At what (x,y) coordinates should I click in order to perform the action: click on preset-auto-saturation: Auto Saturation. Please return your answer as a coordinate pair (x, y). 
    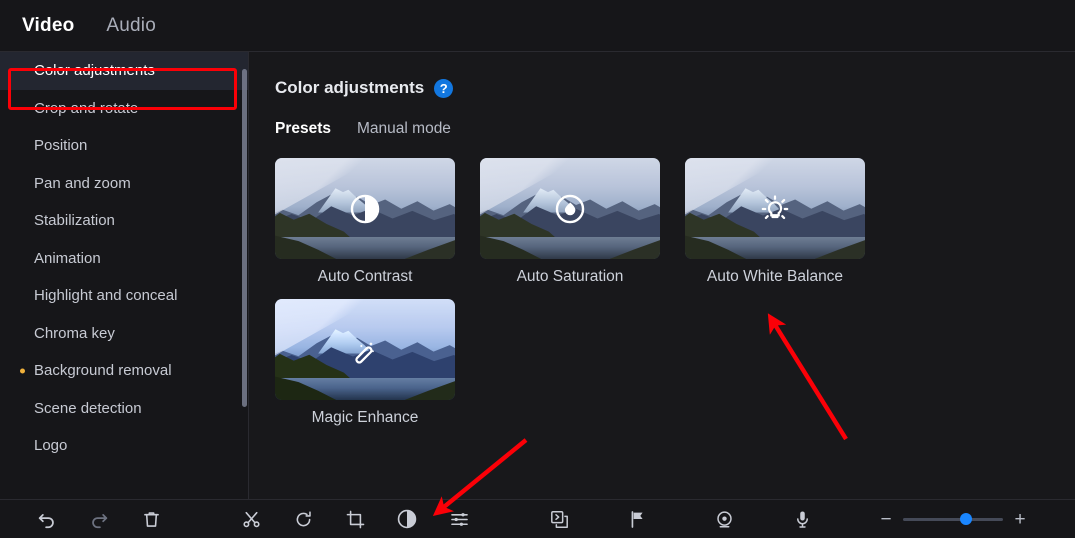
    Looking at the image, I should click on (570, 222).